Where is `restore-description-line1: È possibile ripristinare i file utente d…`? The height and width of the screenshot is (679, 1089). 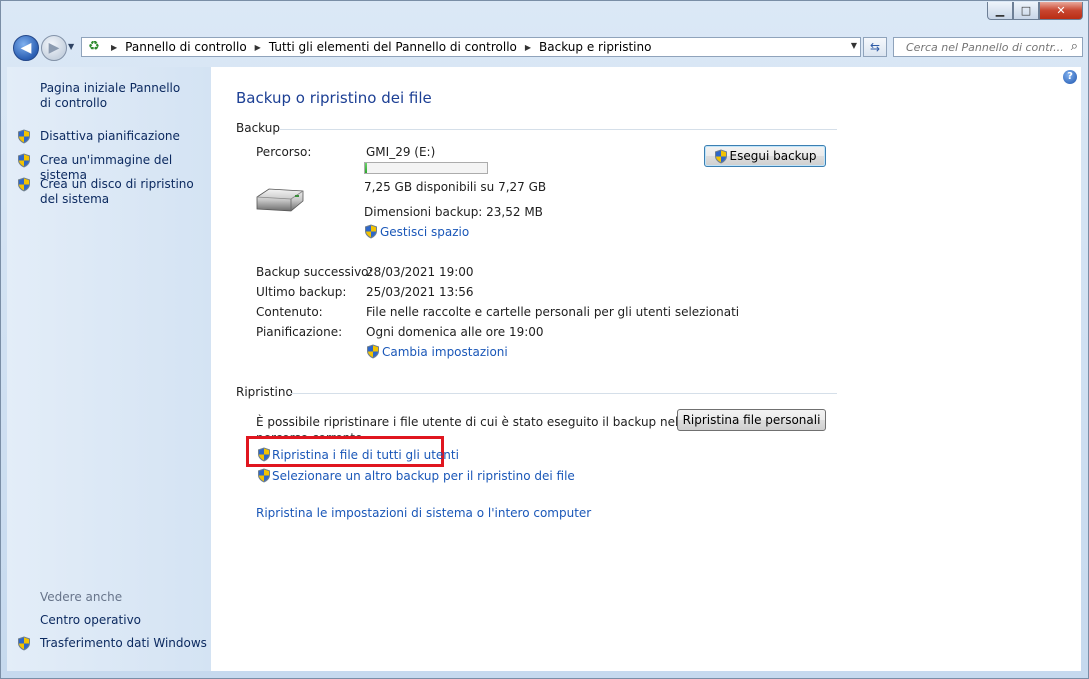 restore-description-line1: È possibile ripristinare i file utente d… is located at coordinates (467, 422).